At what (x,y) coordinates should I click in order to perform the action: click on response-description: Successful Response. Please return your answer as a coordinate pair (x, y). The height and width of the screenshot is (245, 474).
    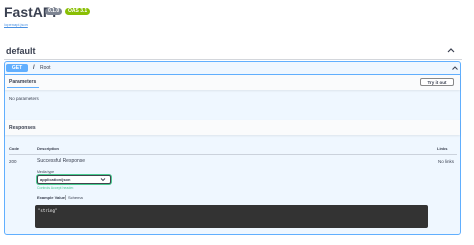
    Looking at the image, I should click on (61, 161).